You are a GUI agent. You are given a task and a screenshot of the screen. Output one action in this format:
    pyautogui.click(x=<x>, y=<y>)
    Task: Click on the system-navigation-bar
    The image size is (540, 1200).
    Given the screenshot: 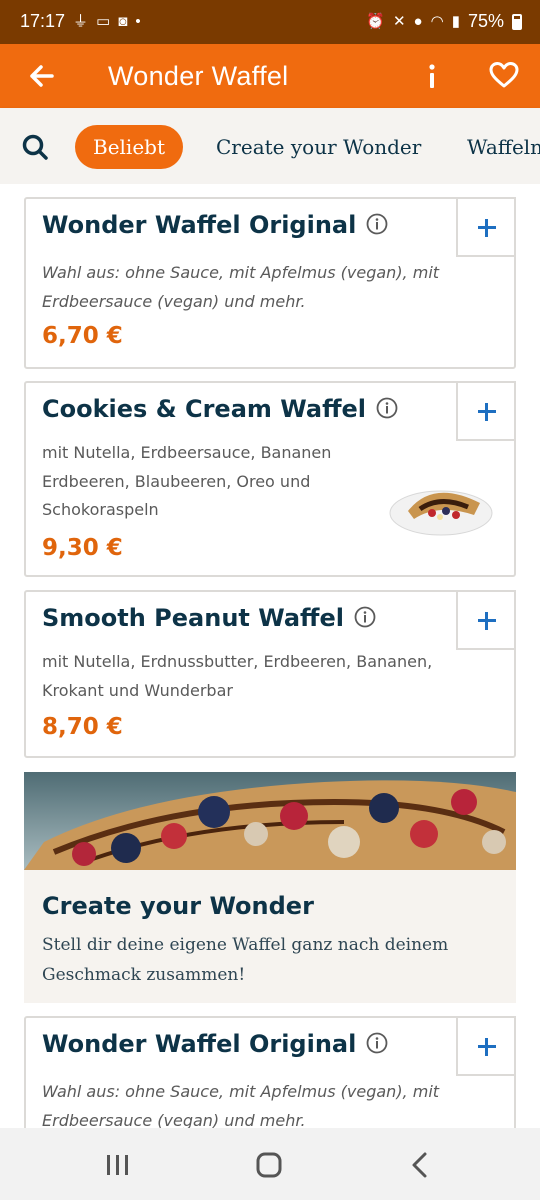 What is the action you would take?
    pyautogui.click(x=270, y=1164)
    